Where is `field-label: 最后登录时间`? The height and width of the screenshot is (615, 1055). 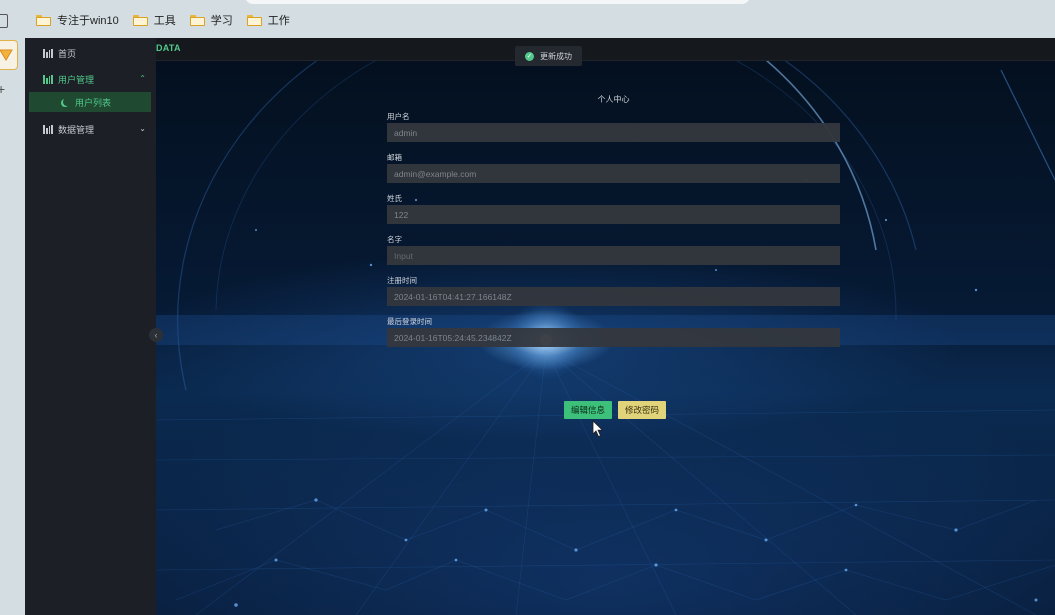 field-label: 最后登录时间 is located at coordinates (409, 321).